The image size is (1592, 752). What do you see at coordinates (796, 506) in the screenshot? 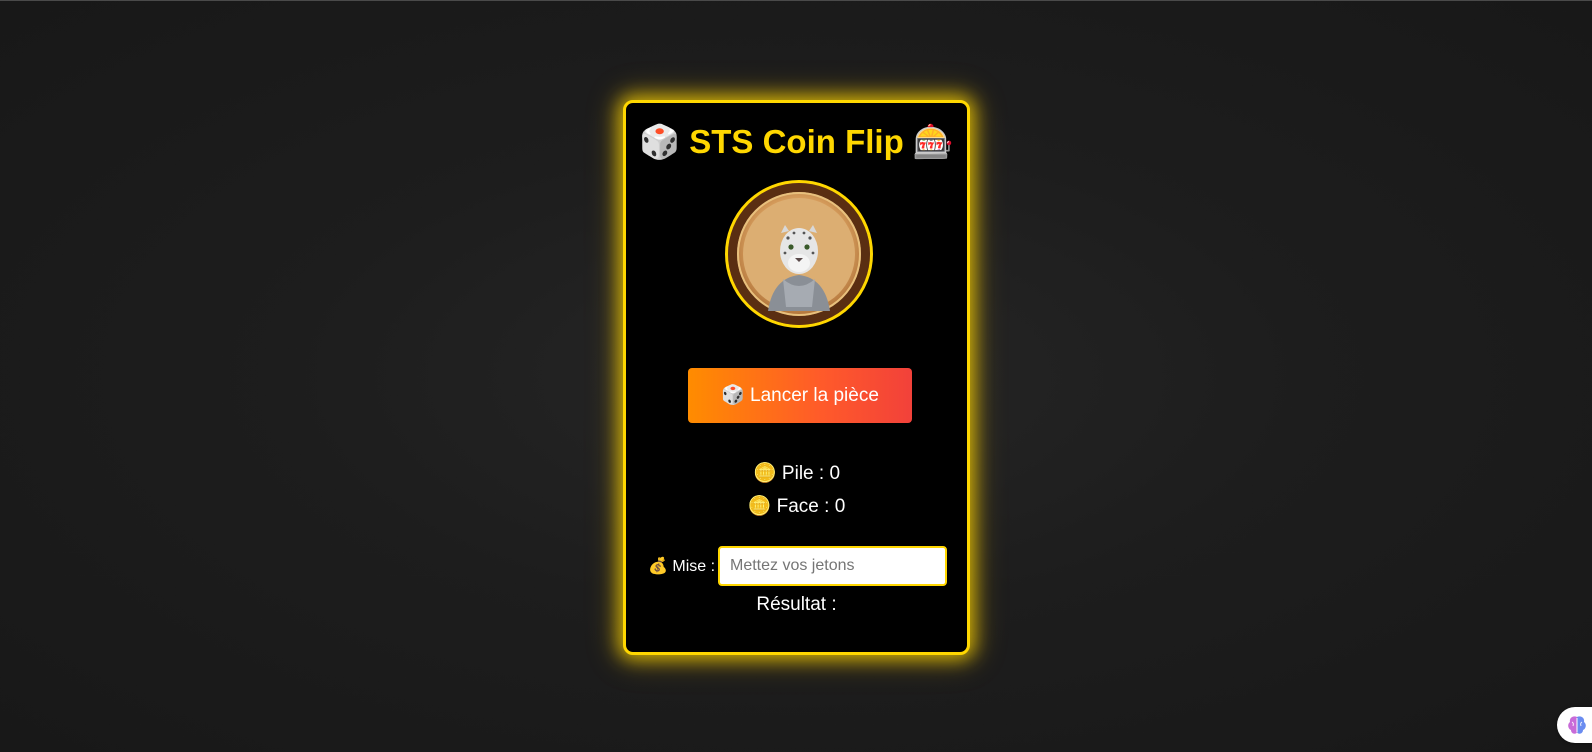
I see `face-count: 🪙 Face : 0` at bounding box center [796, 506].